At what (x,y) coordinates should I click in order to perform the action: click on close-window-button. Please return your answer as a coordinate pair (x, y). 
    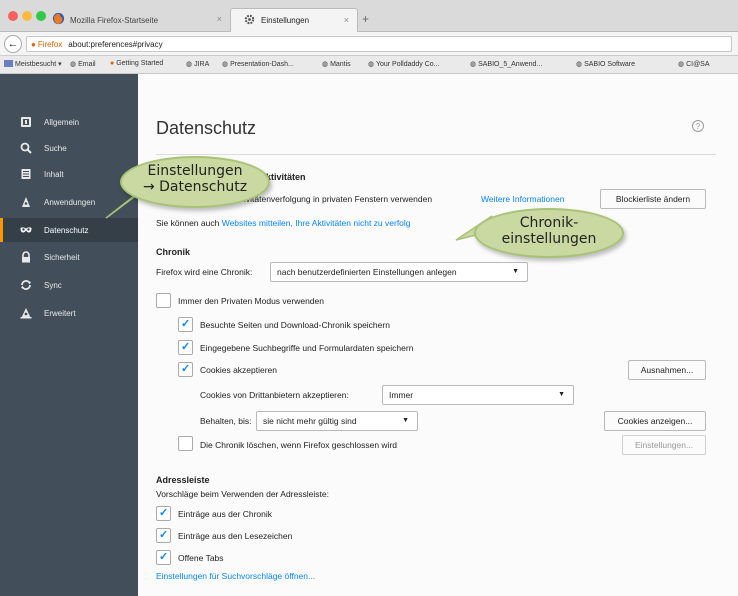
    Looking at the image, I should click on (13, 16).